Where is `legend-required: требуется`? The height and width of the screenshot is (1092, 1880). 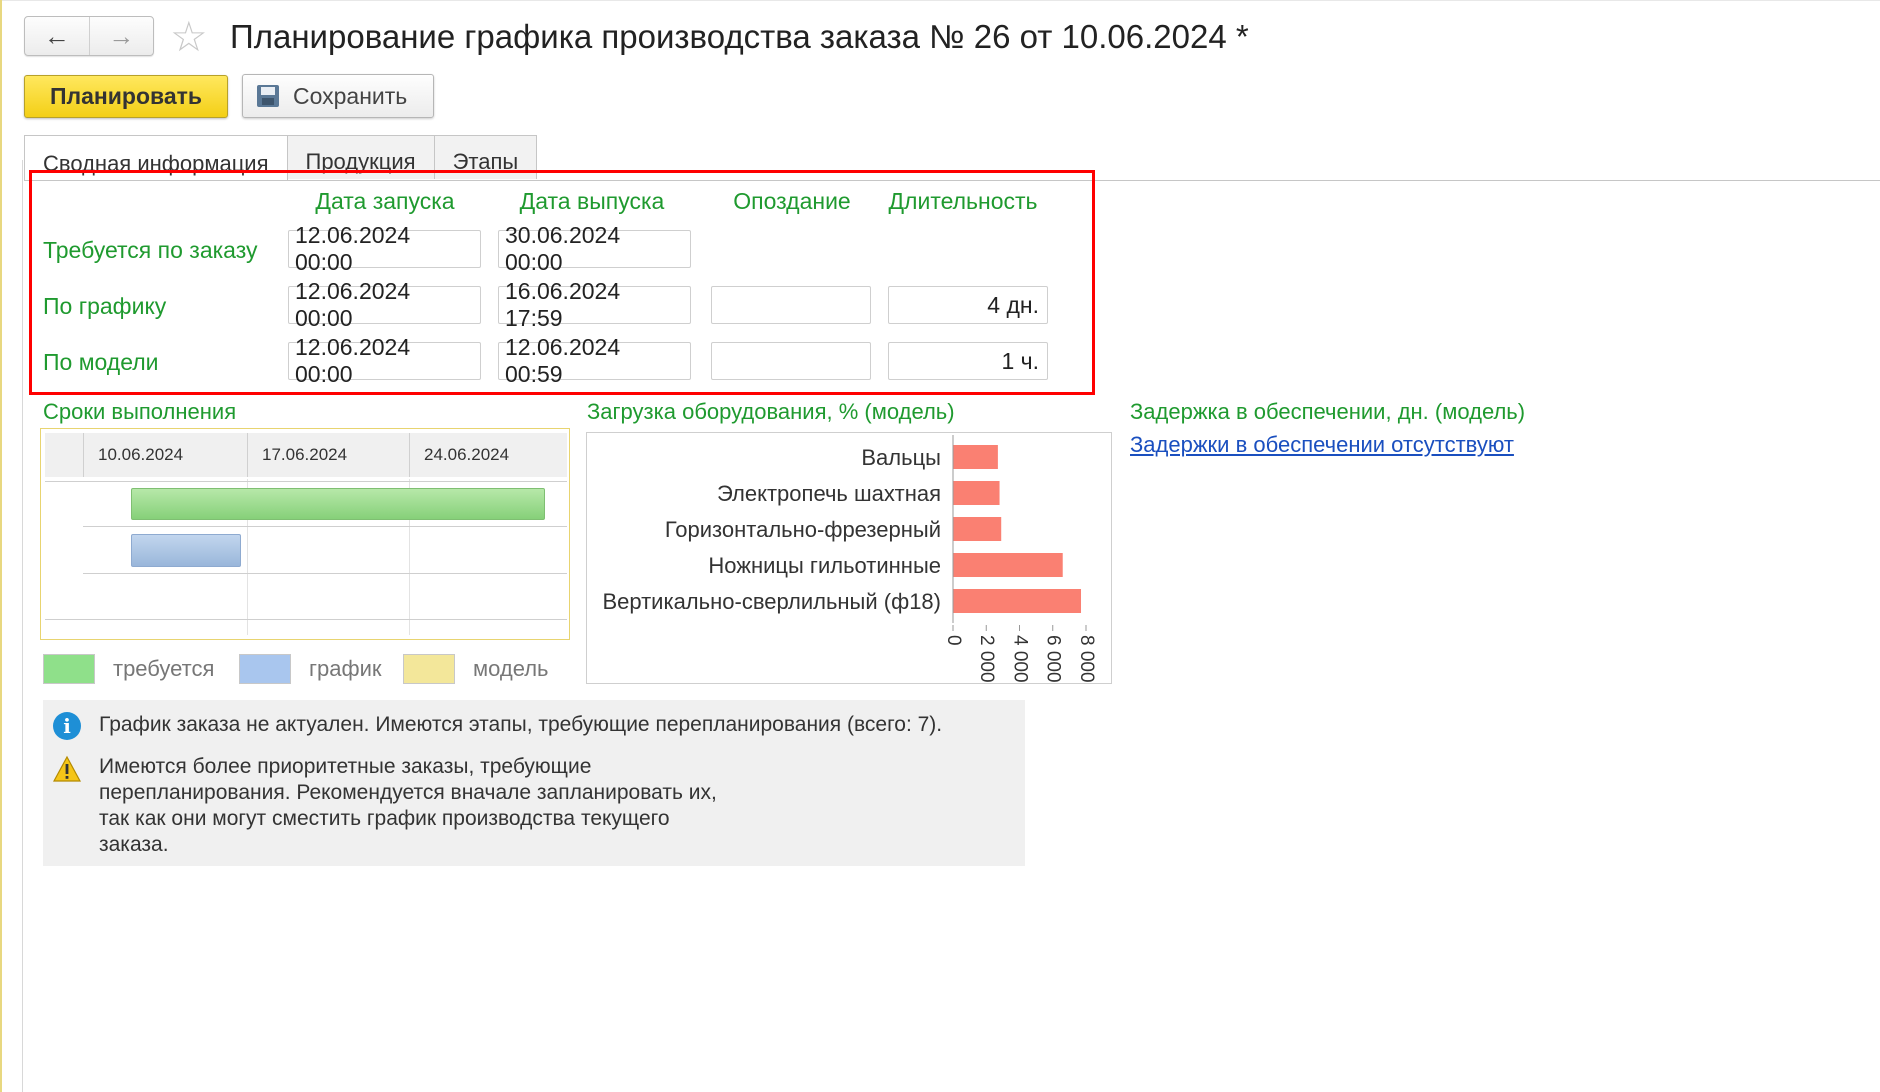 legend-required: требуется is located at coordinates (128, 669).